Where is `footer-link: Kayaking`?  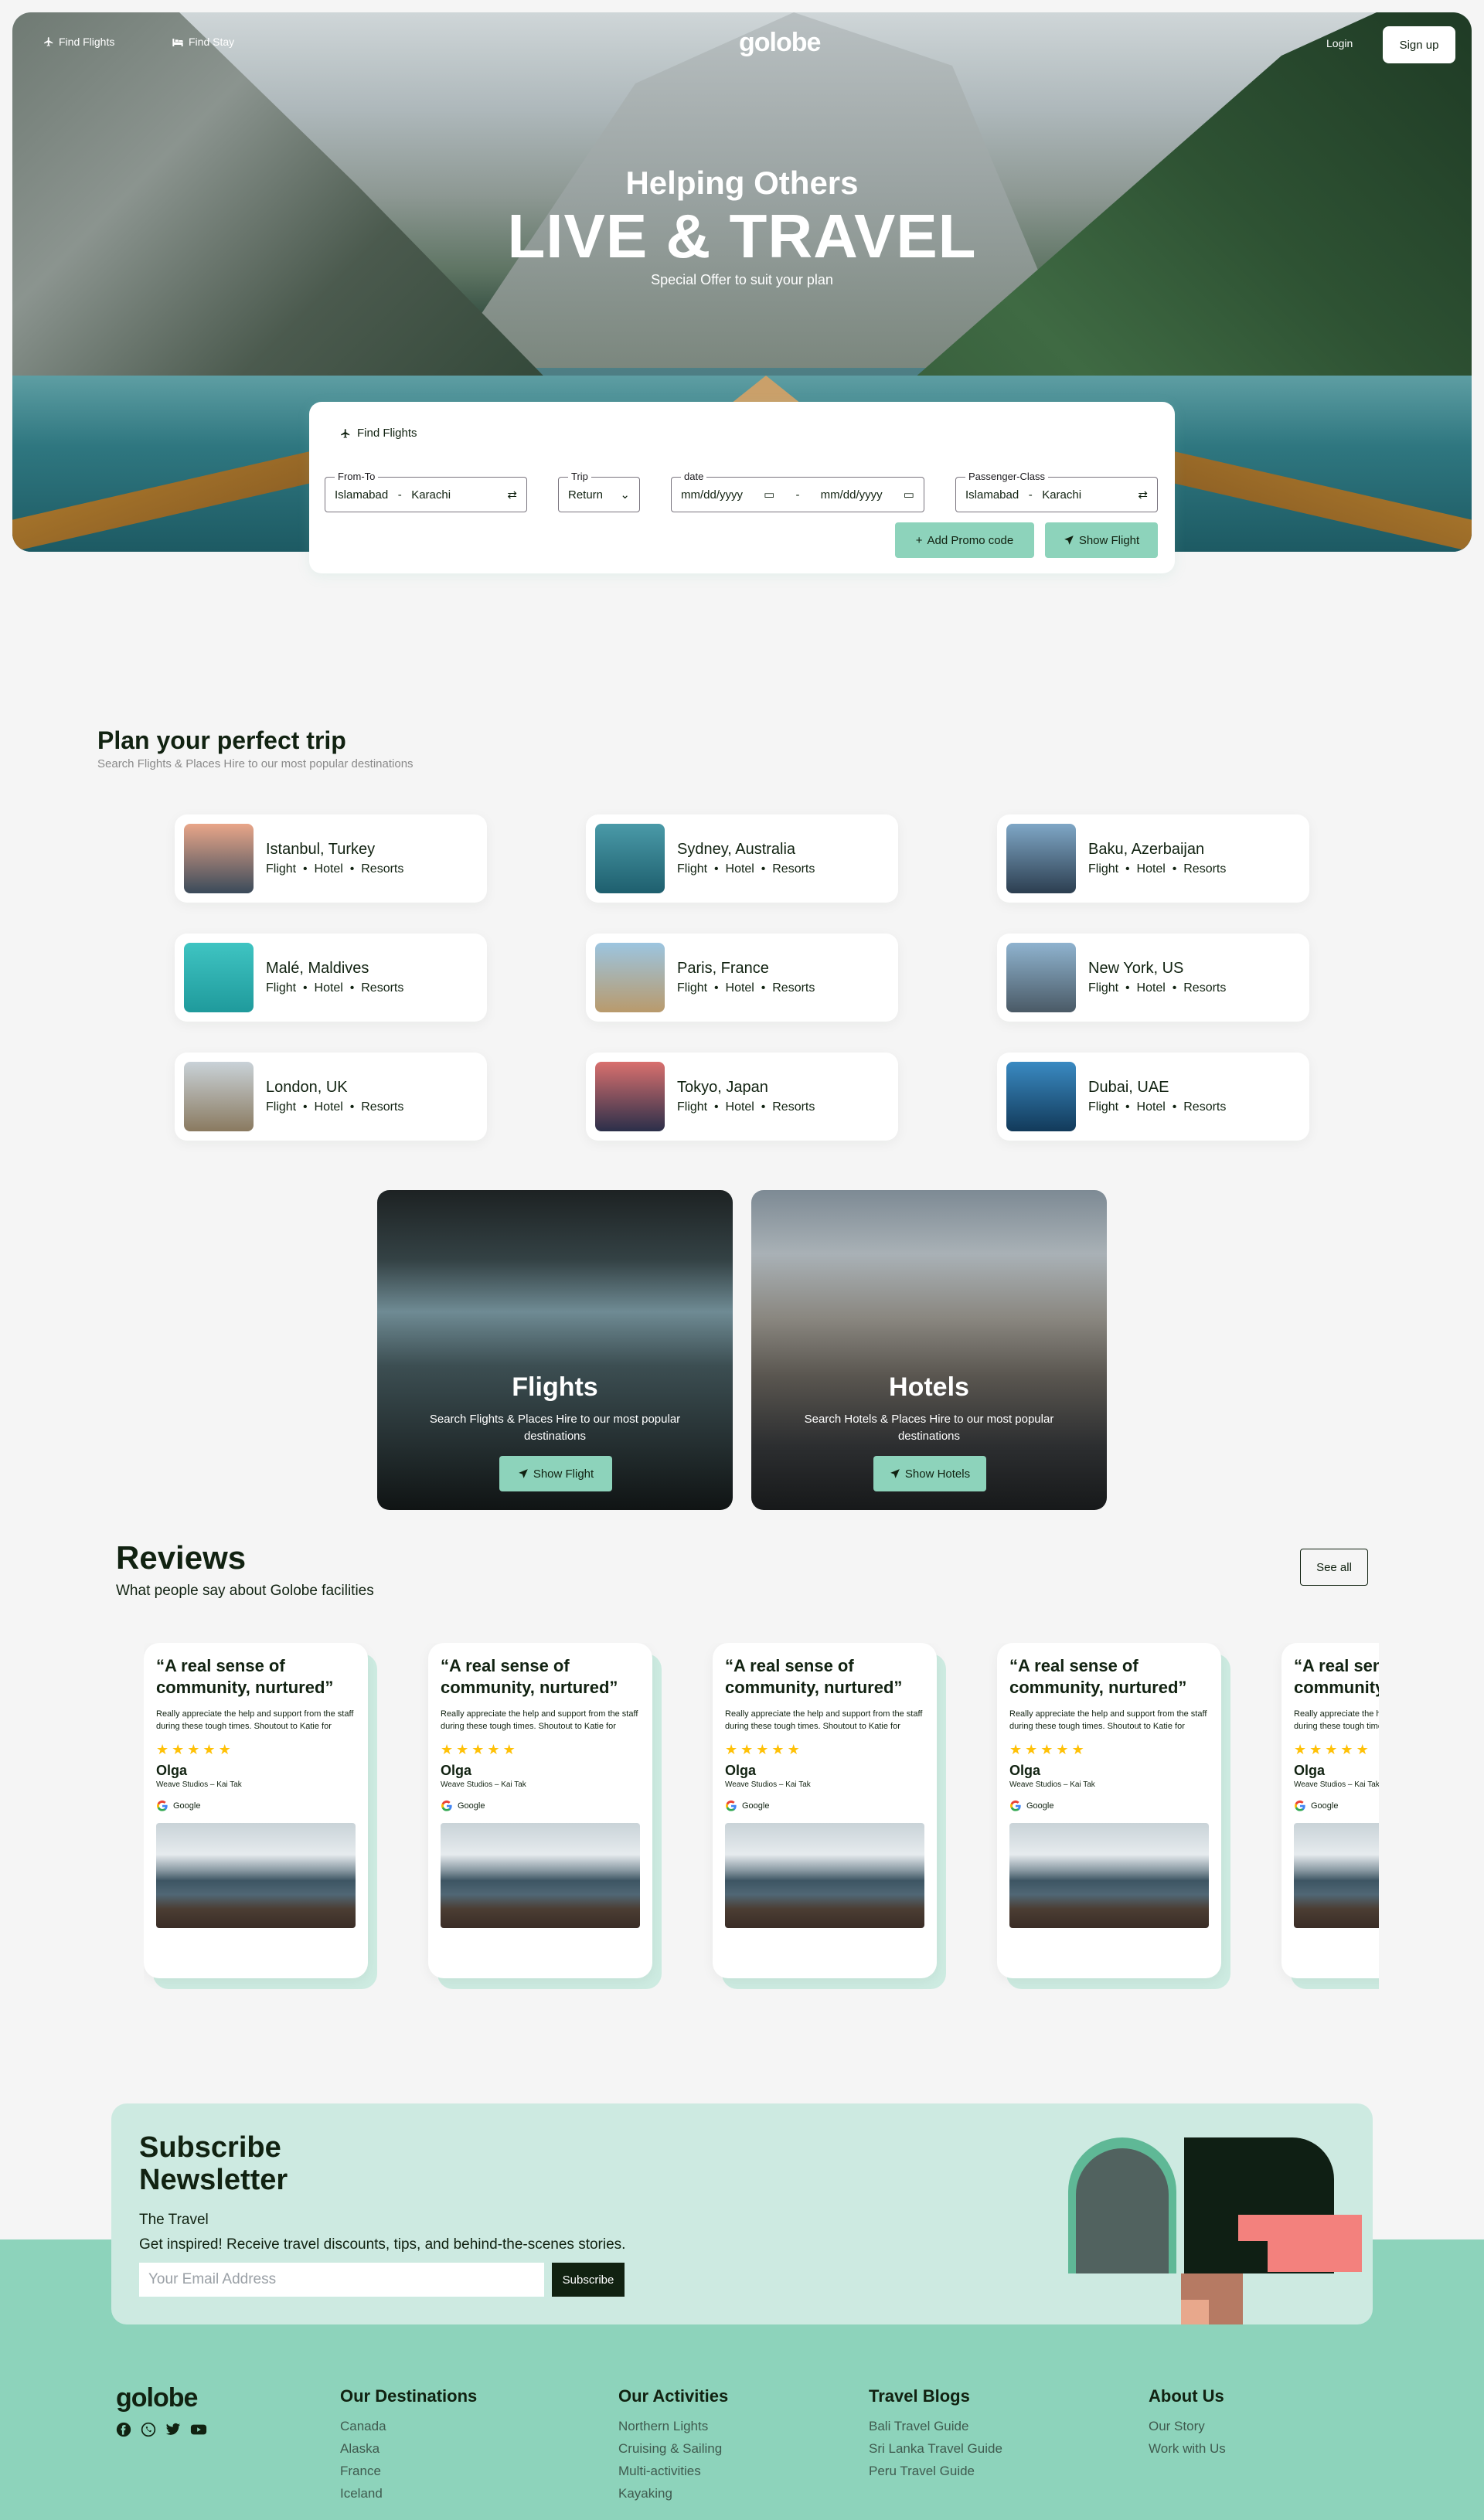 footer-link: Kayaking is located at coordinates (673, 2493).